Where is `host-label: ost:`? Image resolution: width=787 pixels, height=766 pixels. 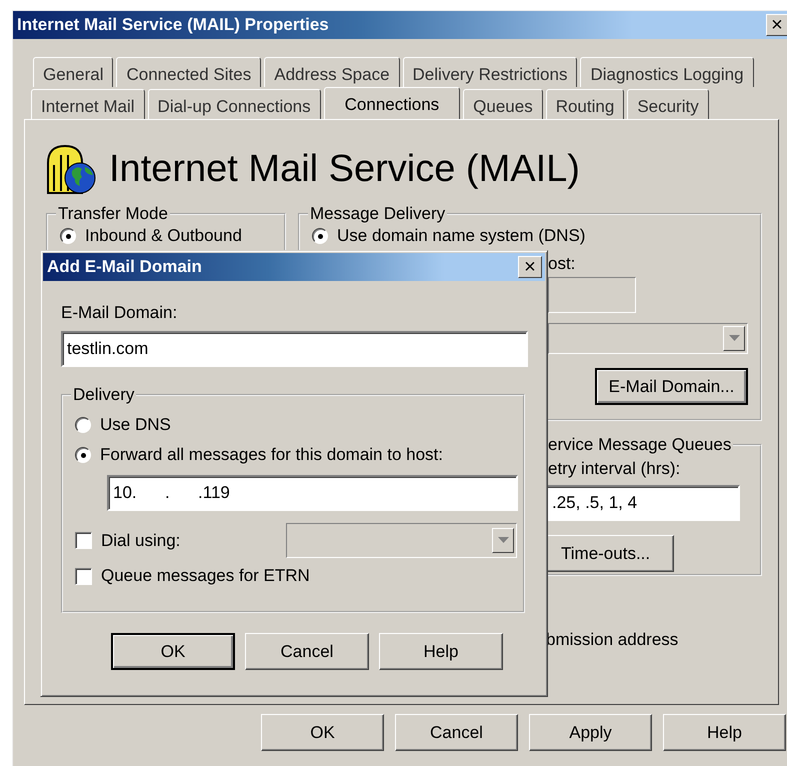 host-label: ost: is located at coordinates (562, 263).